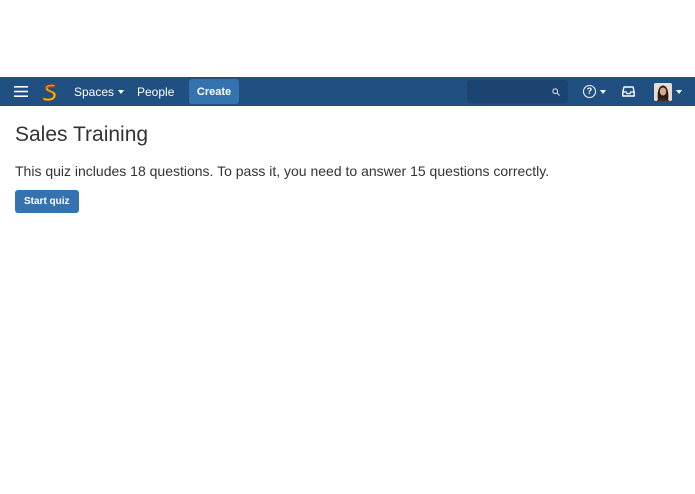 This screenshot has height=494, width=695. Describe the element at coordinates (21, 91) in the screenshot. I see `hamburger-icon` at that location.